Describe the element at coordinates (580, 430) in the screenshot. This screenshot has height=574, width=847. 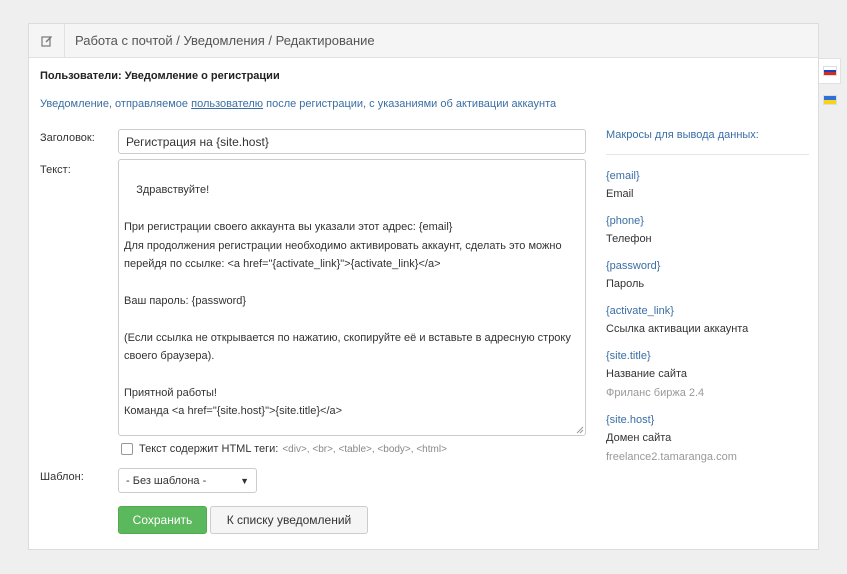
I see `resize-grip-icon` at that location.